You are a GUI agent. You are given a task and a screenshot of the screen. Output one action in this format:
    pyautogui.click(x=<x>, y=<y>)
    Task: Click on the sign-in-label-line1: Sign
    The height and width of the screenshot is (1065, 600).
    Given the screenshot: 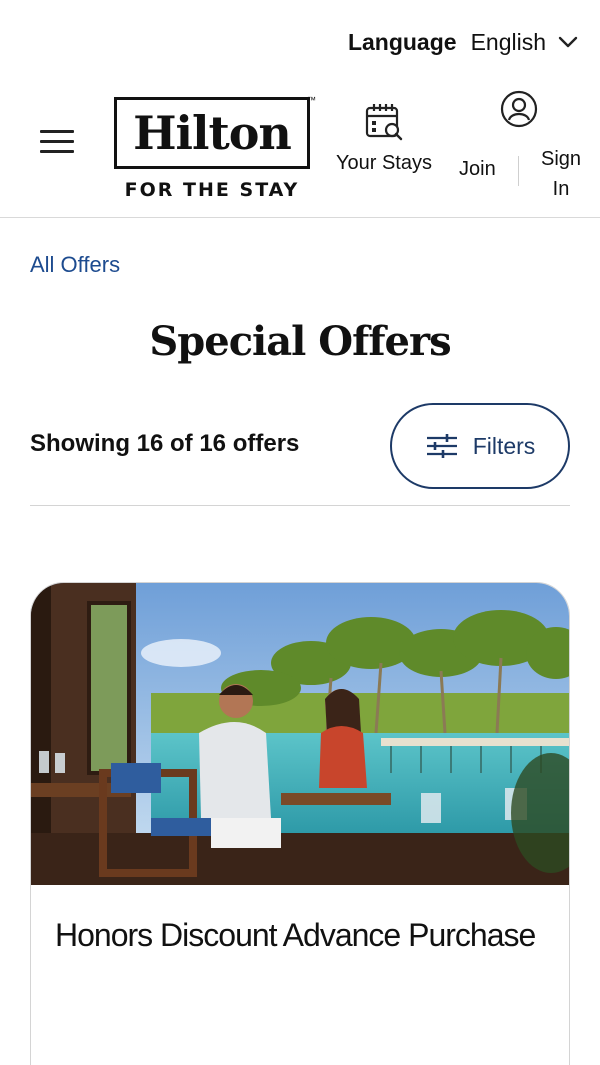 What is the action you would take?
    pyautogui.click(x=561, y=159)
    